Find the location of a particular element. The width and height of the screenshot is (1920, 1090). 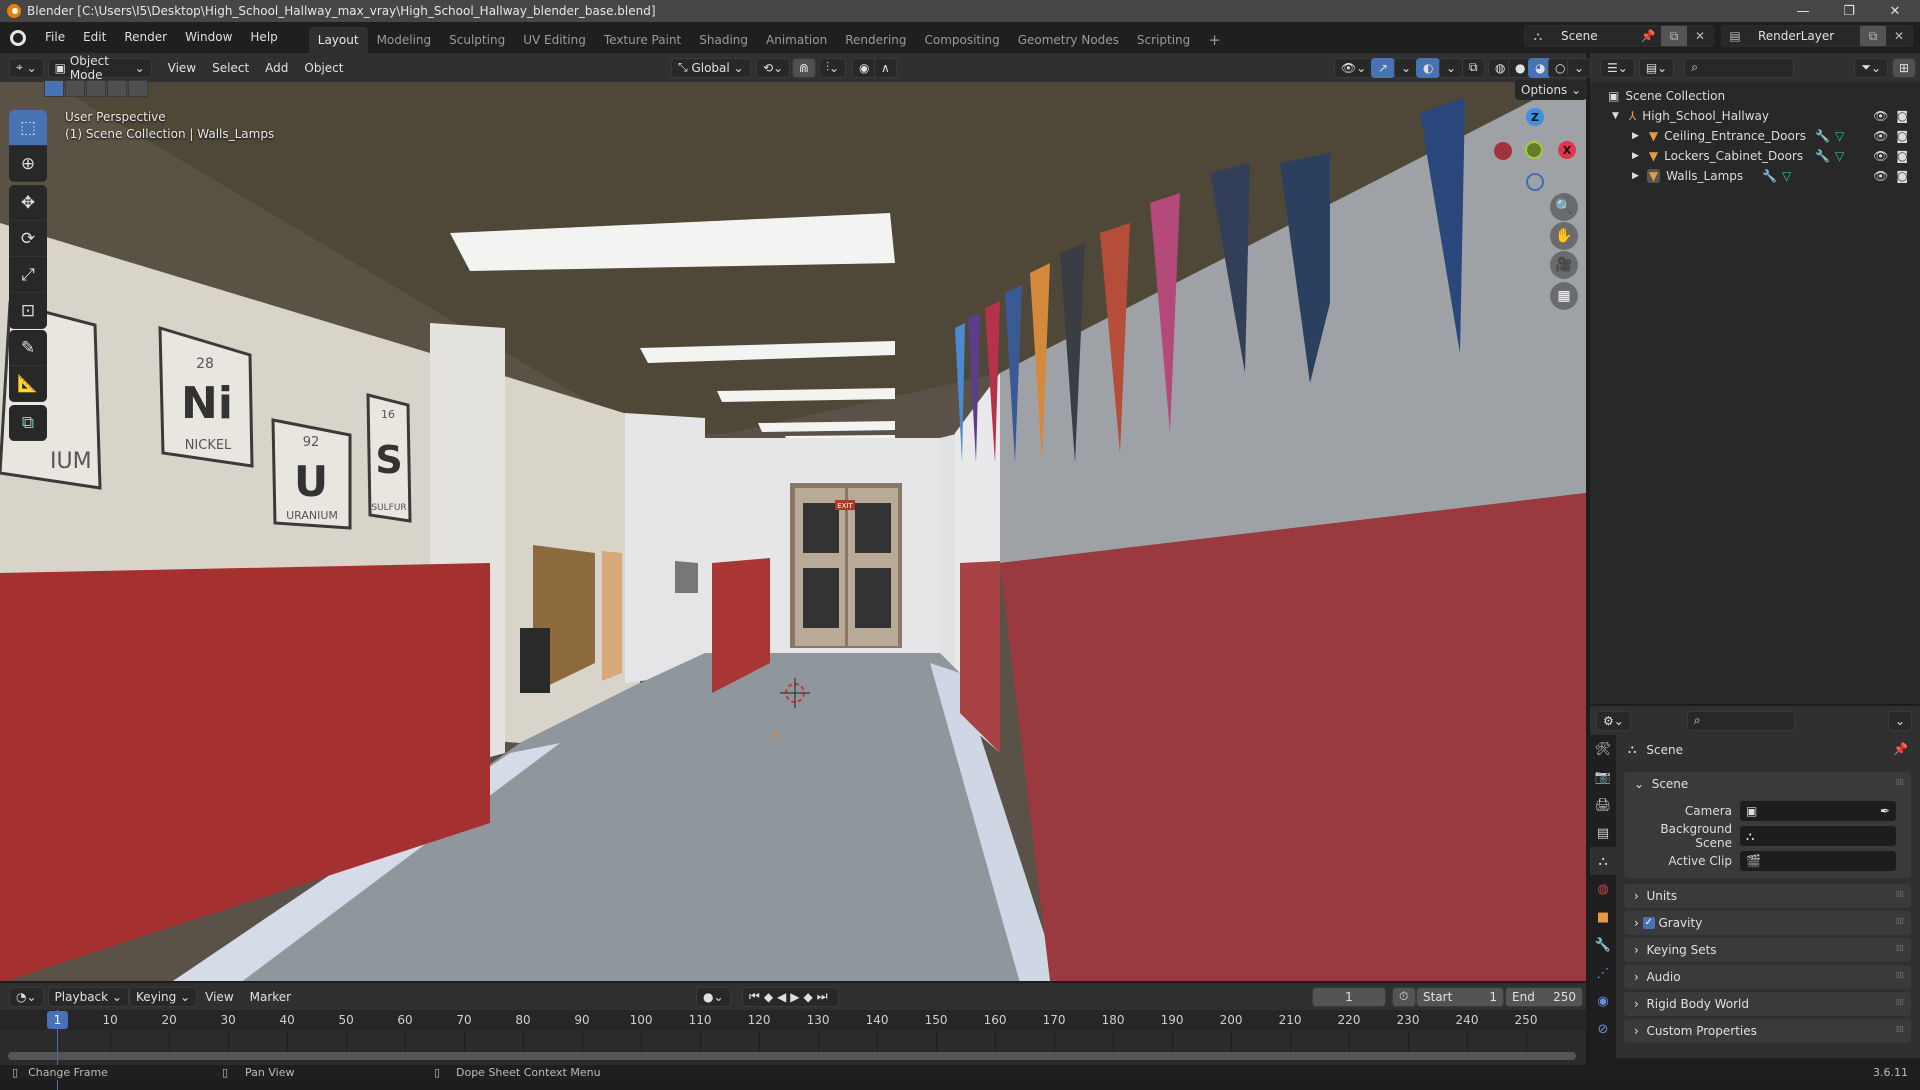

playback-menu: Playback ⌄ is located at coordinates (88, 996).